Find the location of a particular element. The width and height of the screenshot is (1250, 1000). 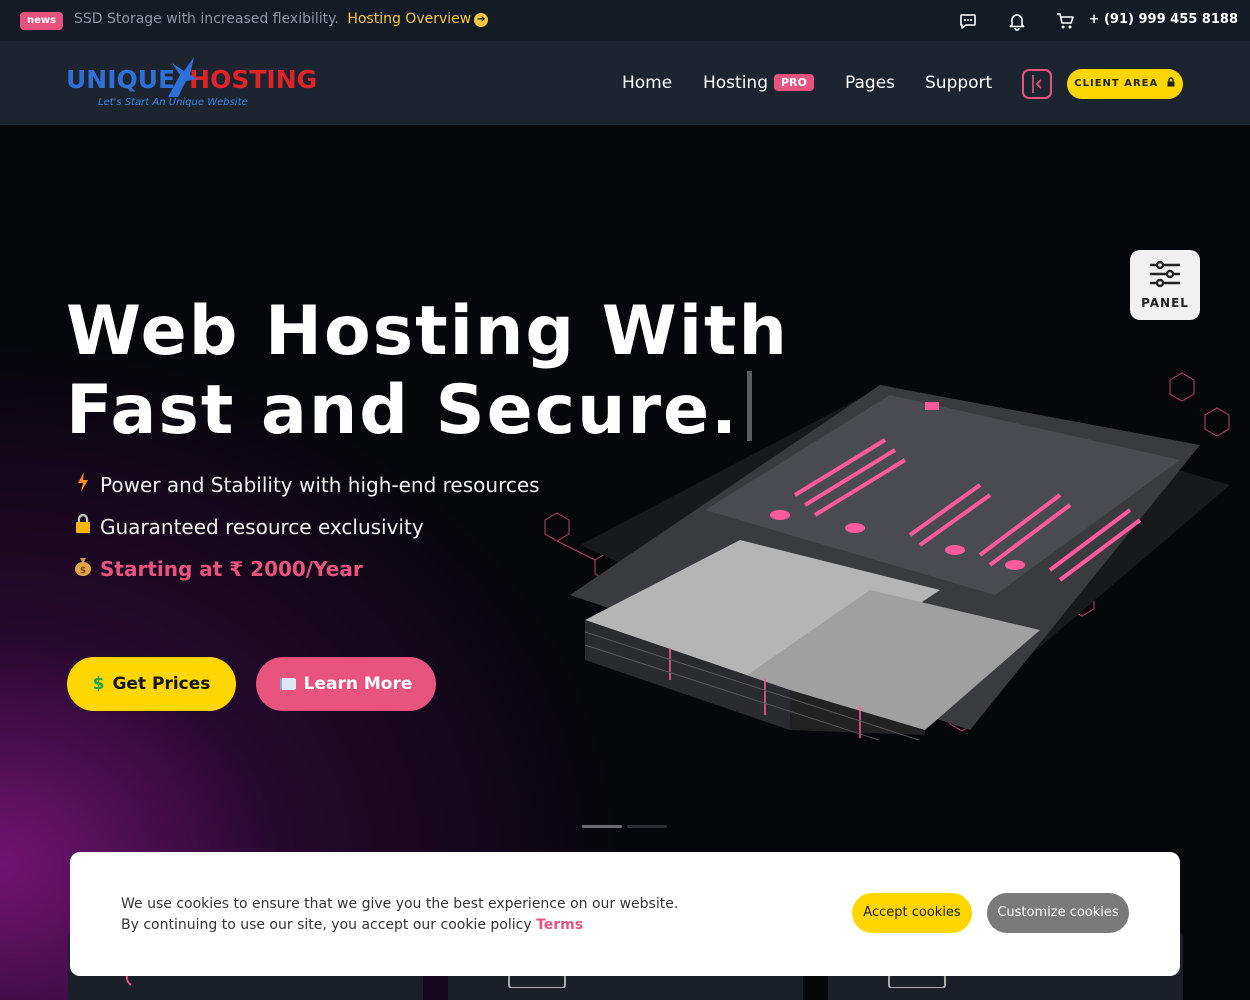

get-prices-label: Get Prices is located at coordinates (161, 684).